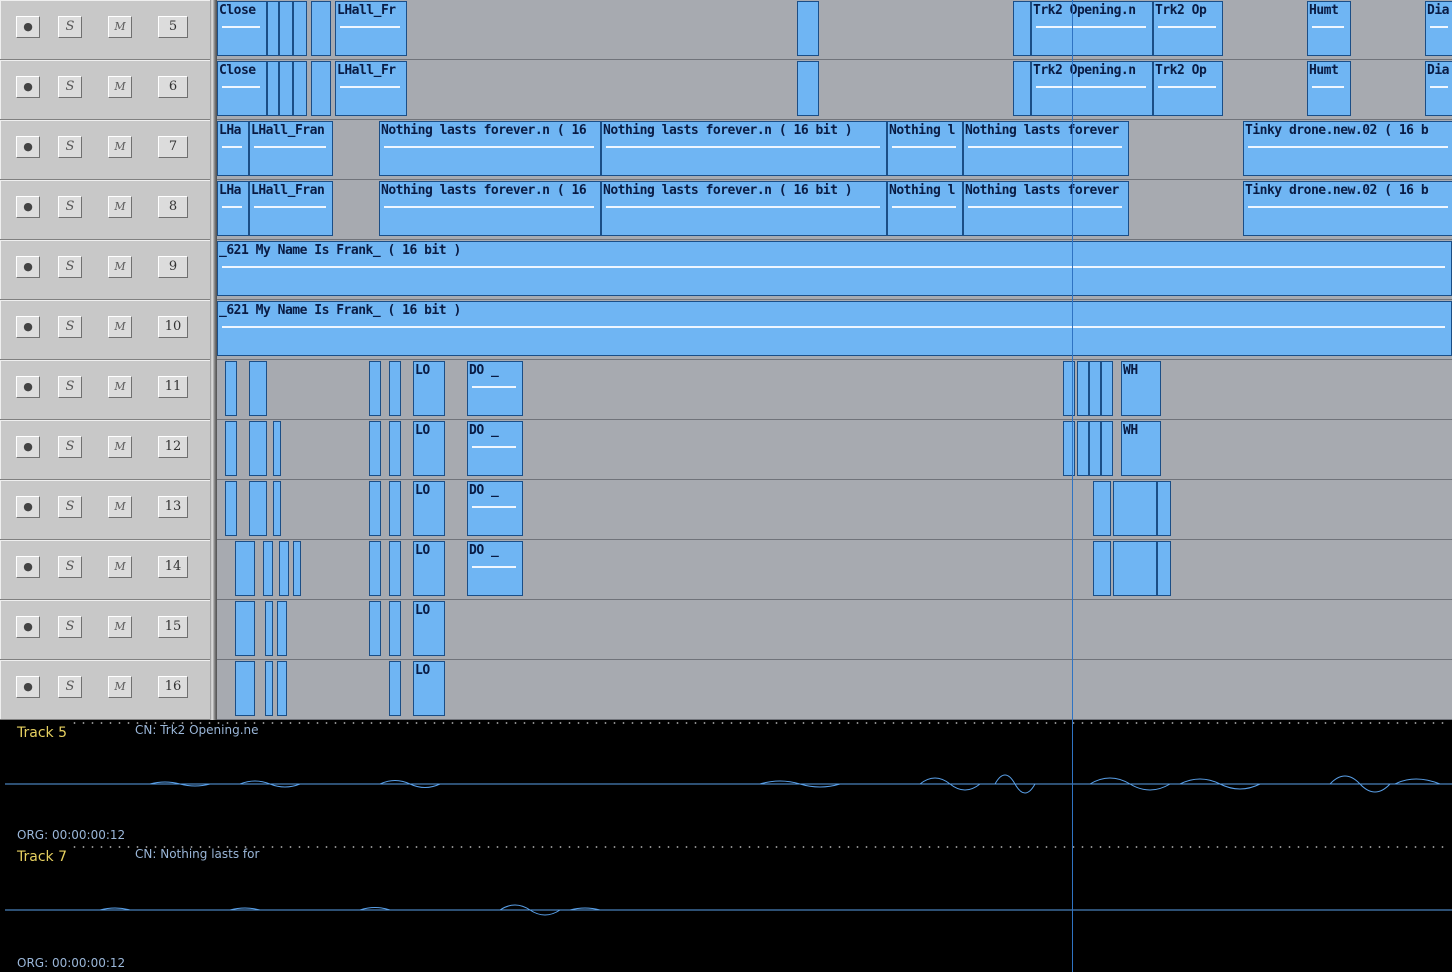 Image resolution: width=1452 pixels, height=972 pixels. I want to click on track-number: 15, so click(173, 627).